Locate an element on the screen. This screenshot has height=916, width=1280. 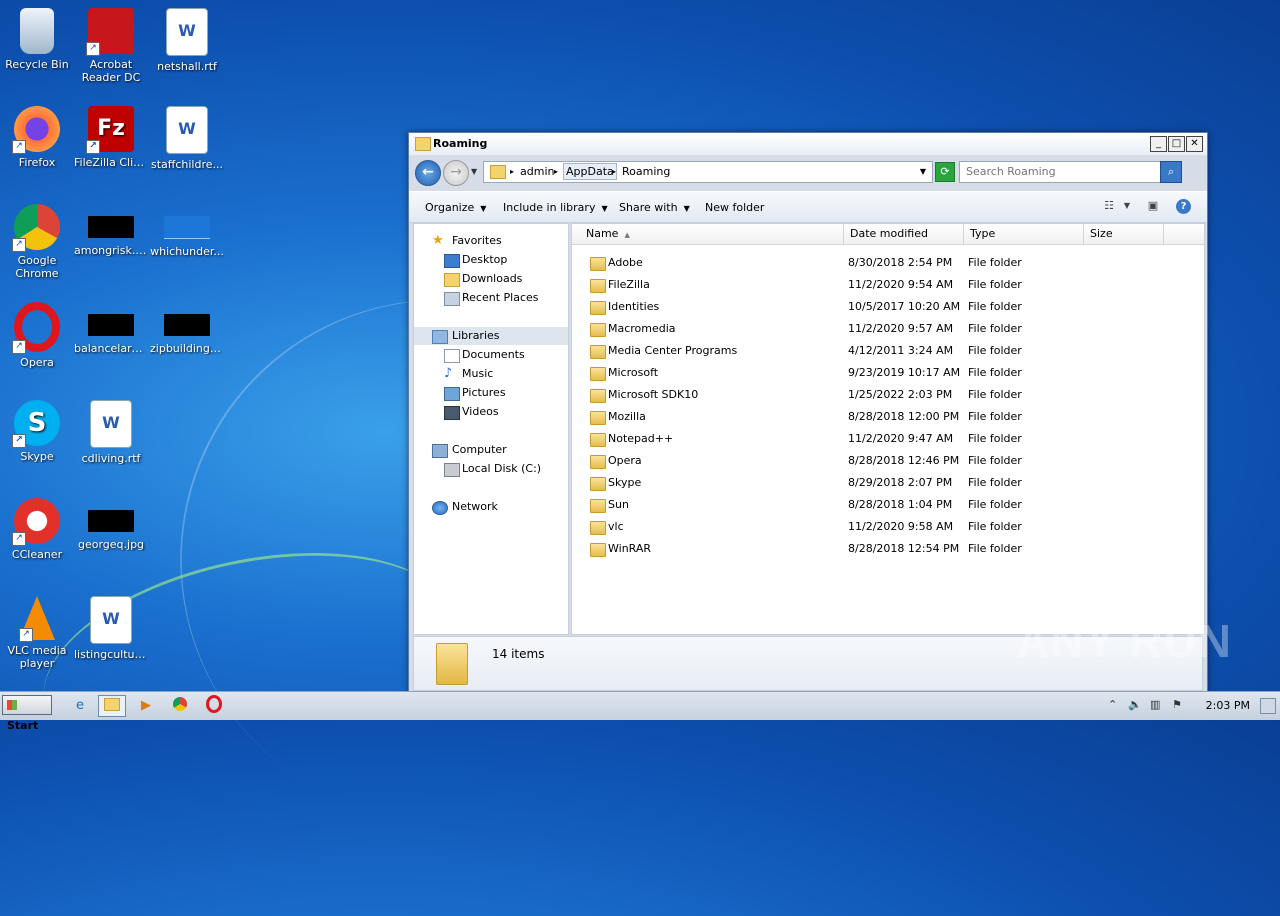
search-icon: ⌕ is located at coordinates (1171, 172).